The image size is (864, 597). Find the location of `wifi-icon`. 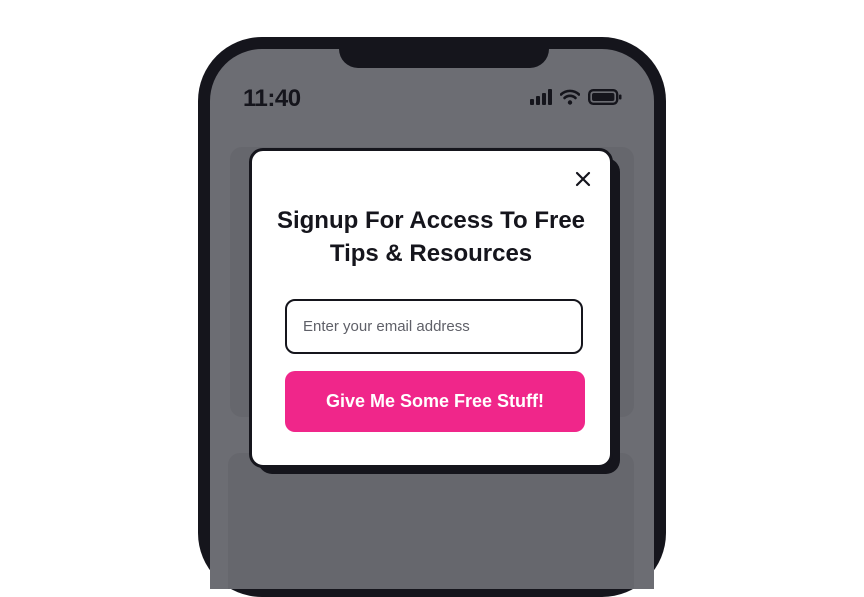

wifi-icon is located at coordinates (570, 97).